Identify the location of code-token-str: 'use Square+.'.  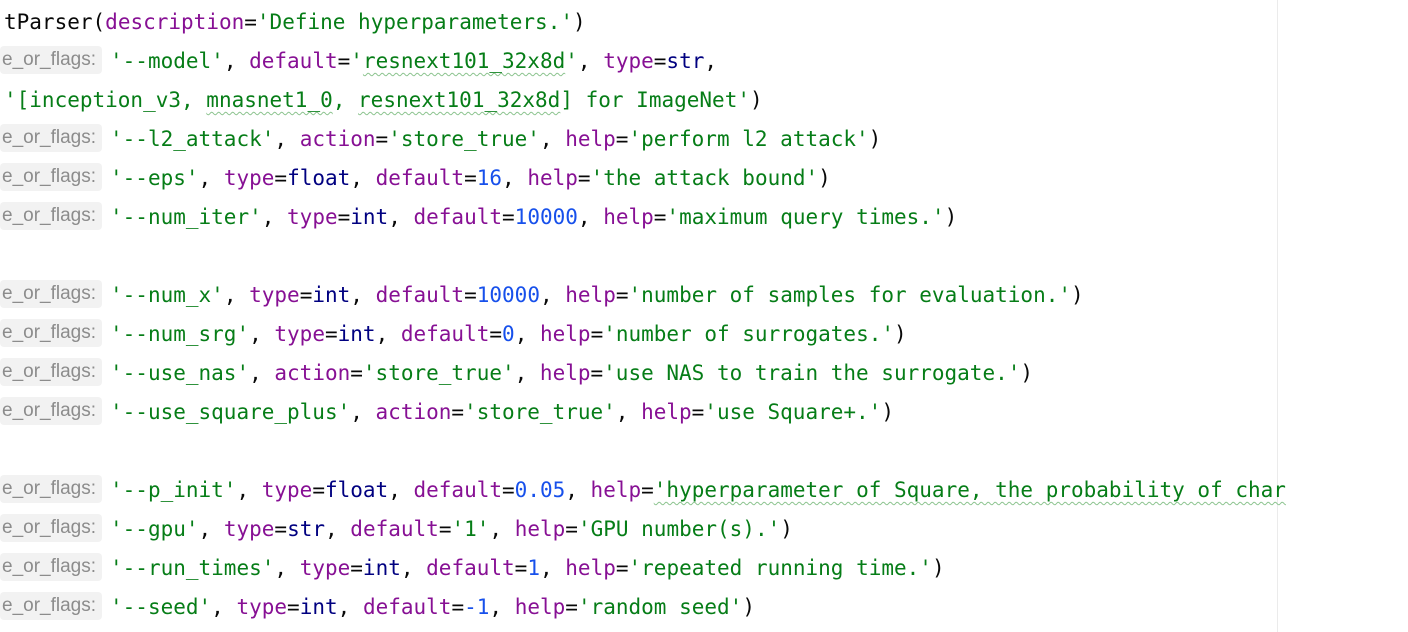
(793, 412).